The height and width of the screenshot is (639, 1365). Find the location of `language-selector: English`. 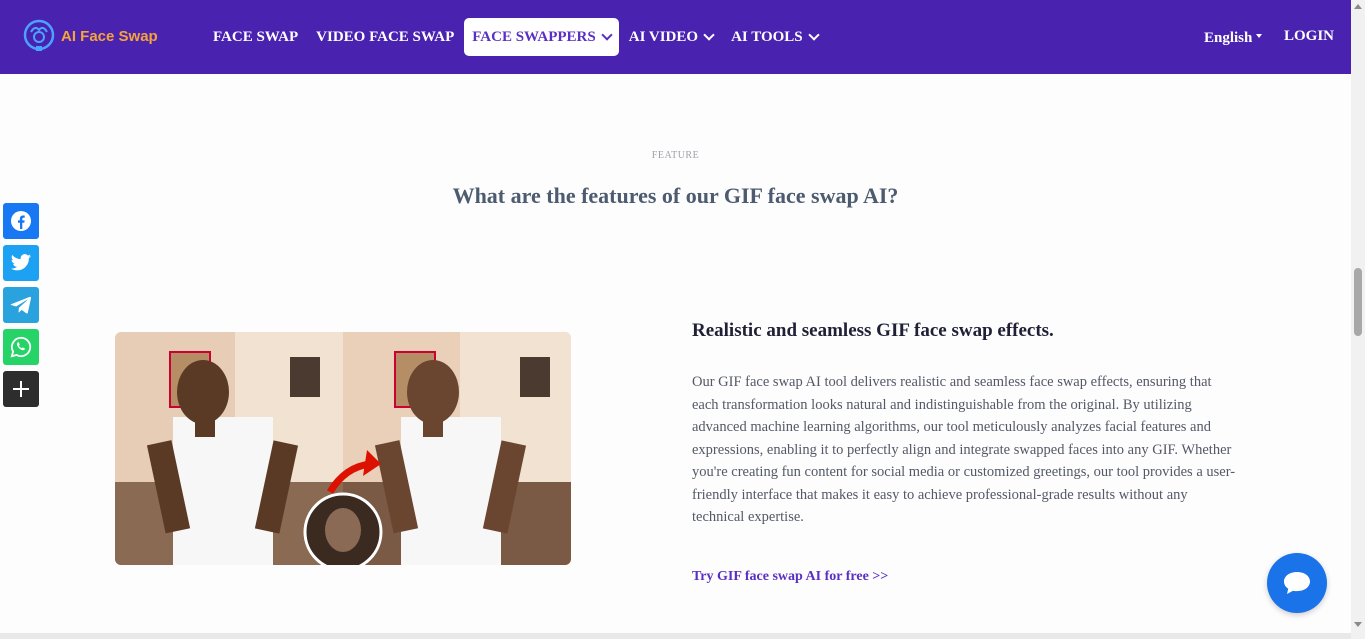

language-selector: English is located at coordinates (1233, 38).